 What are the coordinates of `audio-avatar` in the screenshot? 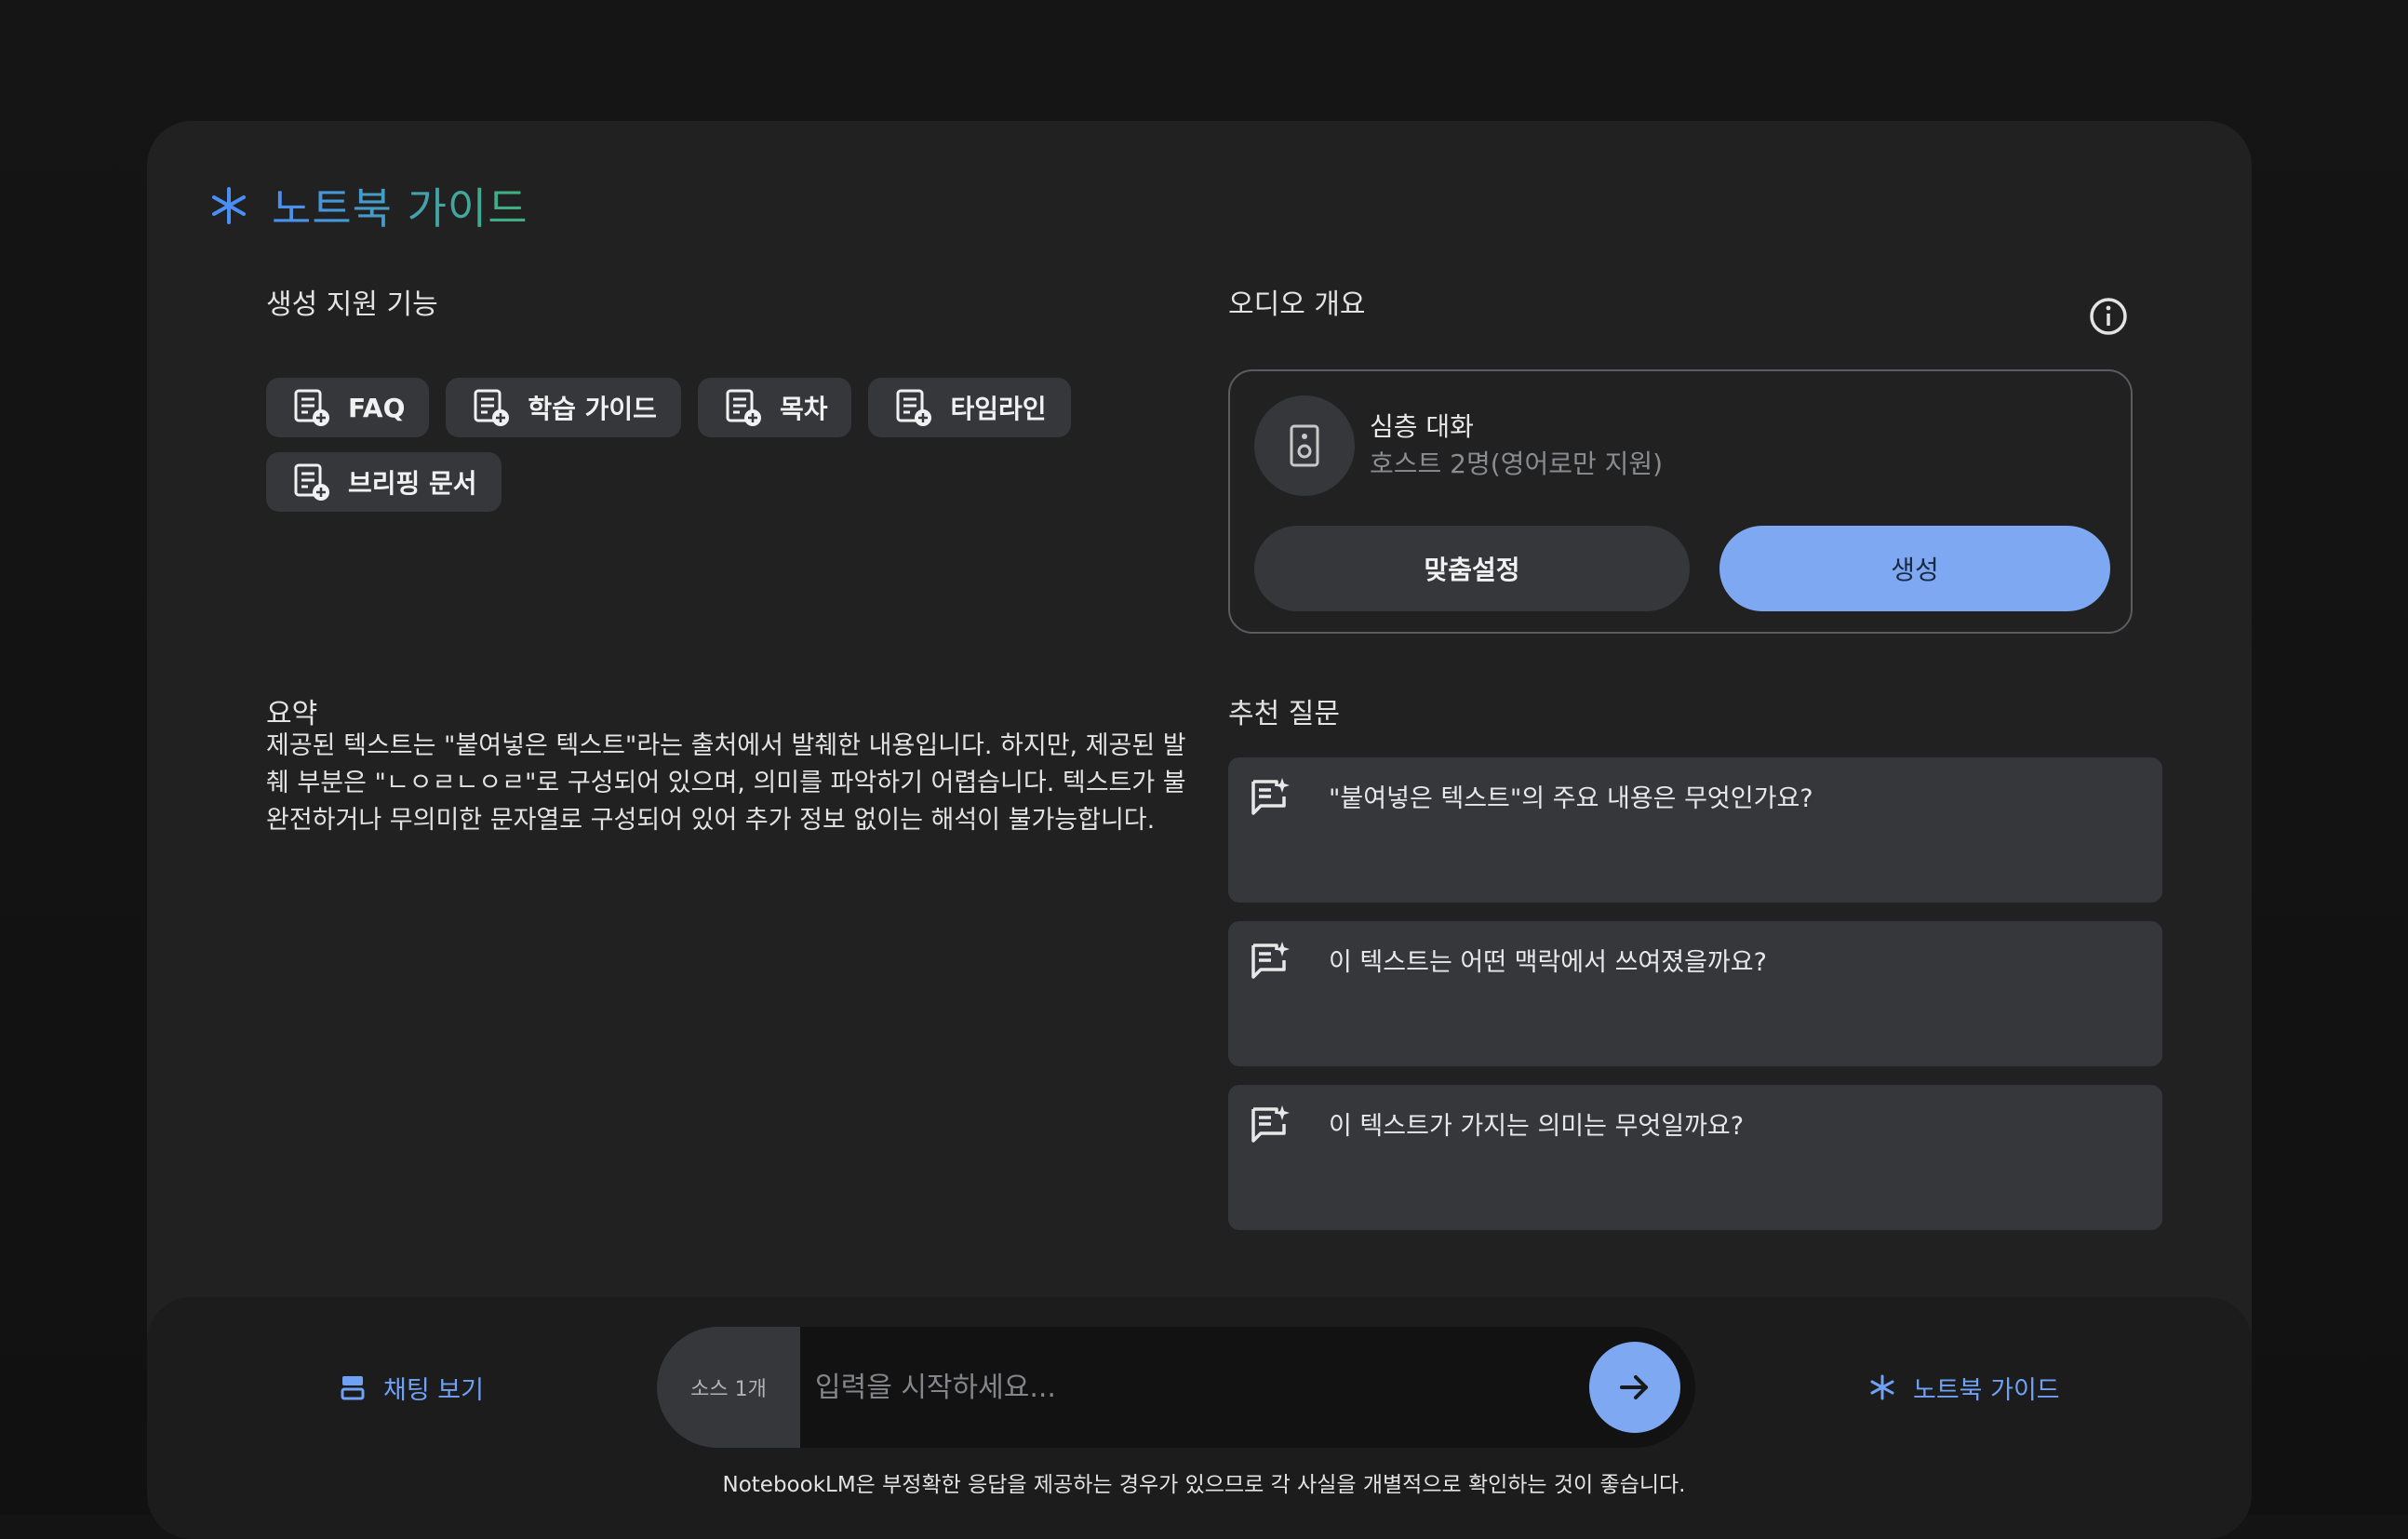 It's located at (1305, 446).